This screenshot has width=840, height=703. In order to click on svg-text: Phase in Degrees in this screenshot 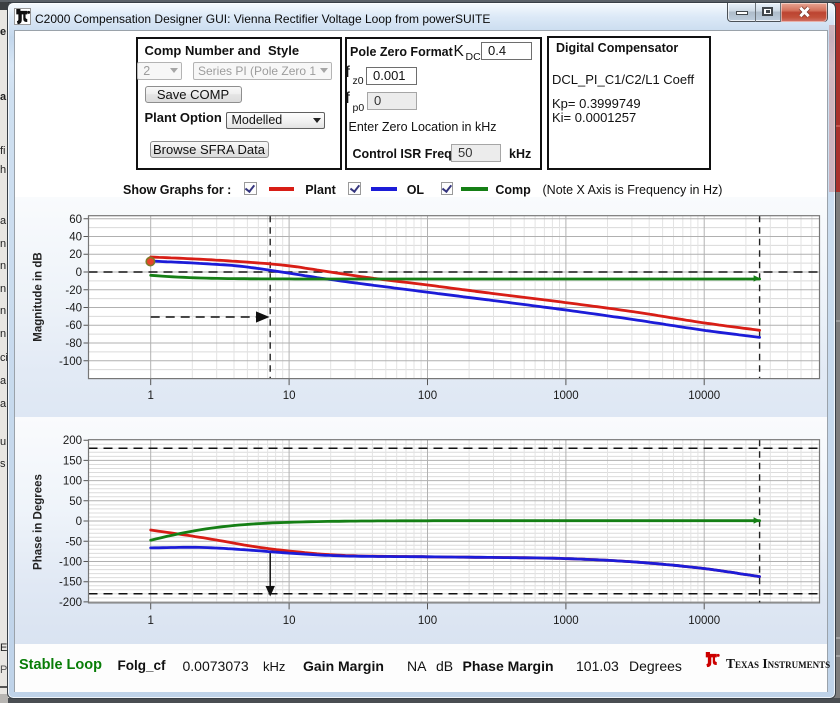, I will do `click(39, 522)`.